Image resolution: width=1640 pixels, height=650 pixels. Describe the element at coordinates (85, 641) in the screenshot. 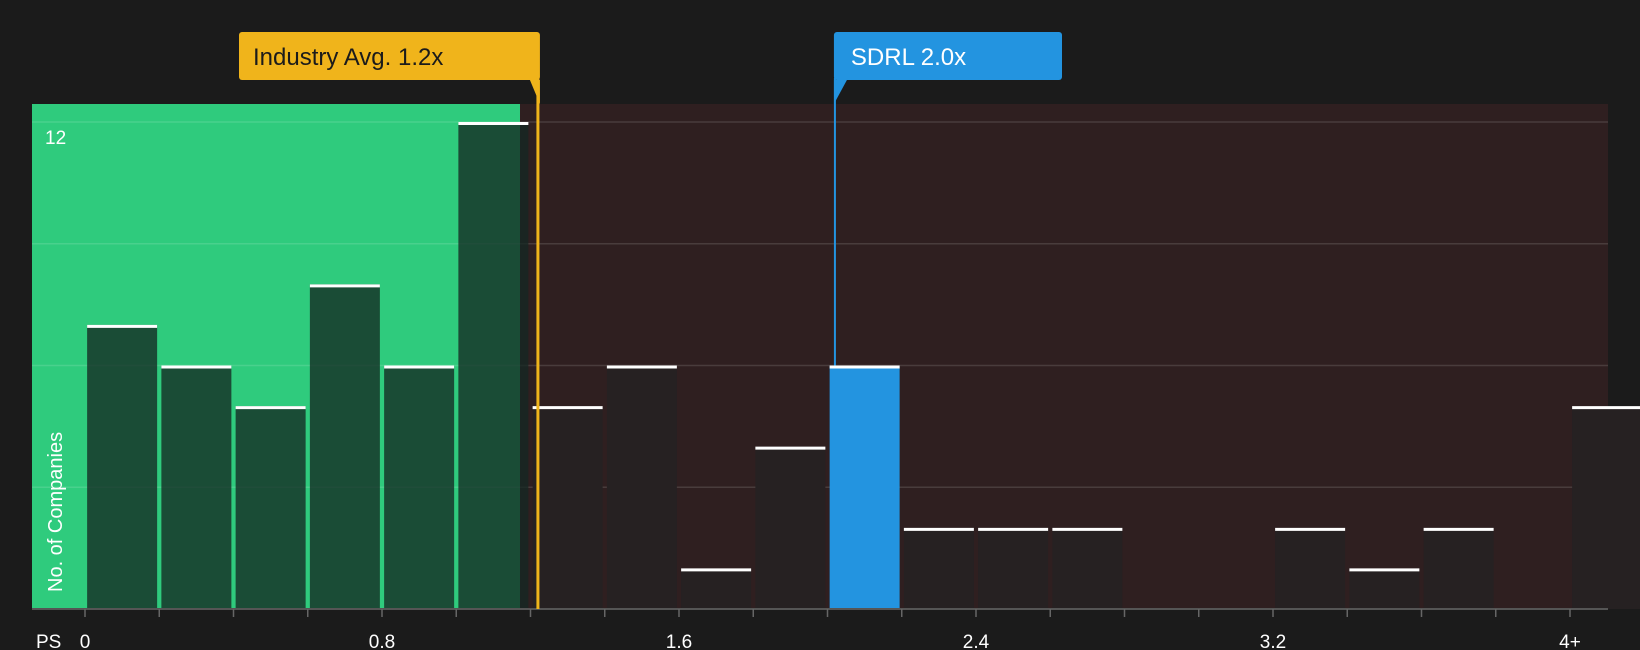

I see `x-tick-label: 0` at that location.